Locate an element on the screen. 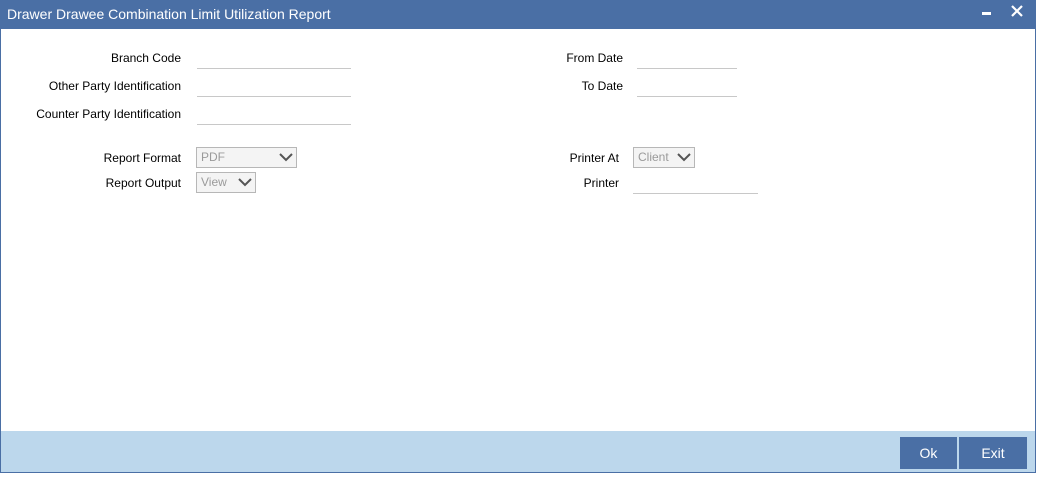 This screenshot has height=483, width=1038. minimize-glyph is located at coordinates (986, 13).